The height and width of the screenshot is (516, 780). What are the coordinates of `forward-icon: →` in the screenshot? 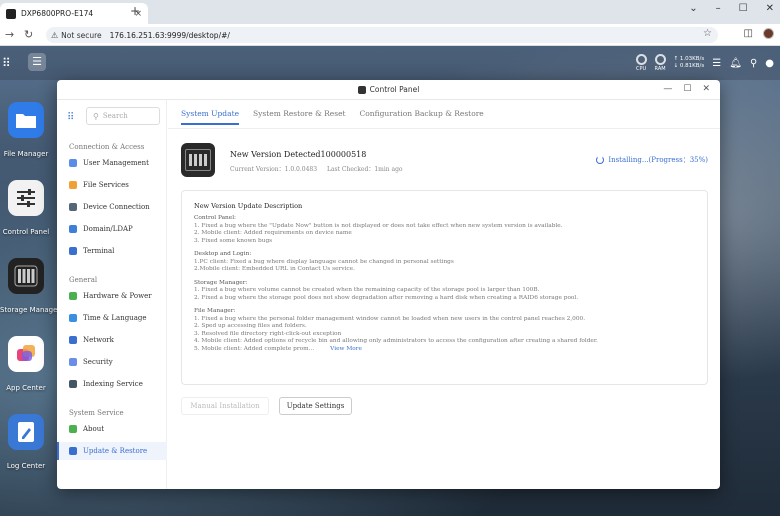 It's located at (9, 34).